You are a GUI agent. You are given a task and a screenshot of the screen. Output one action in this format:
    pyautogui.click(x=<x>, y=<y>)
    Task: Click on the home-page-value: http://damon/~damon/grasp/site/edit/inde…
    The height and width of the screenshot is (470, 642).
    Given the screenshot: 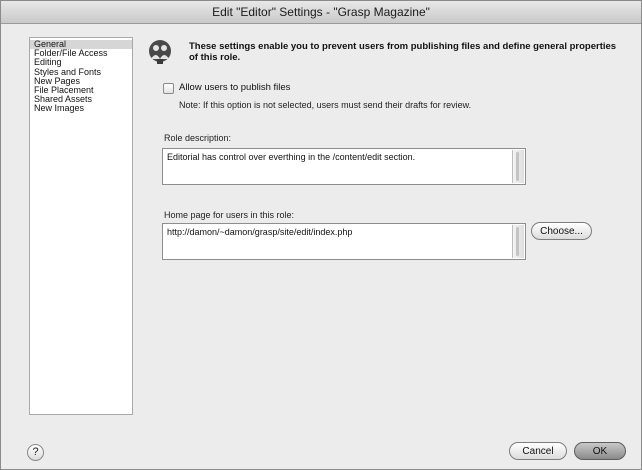 What is the action you would take?
    pyautogui.click(x=260, y=232)
    